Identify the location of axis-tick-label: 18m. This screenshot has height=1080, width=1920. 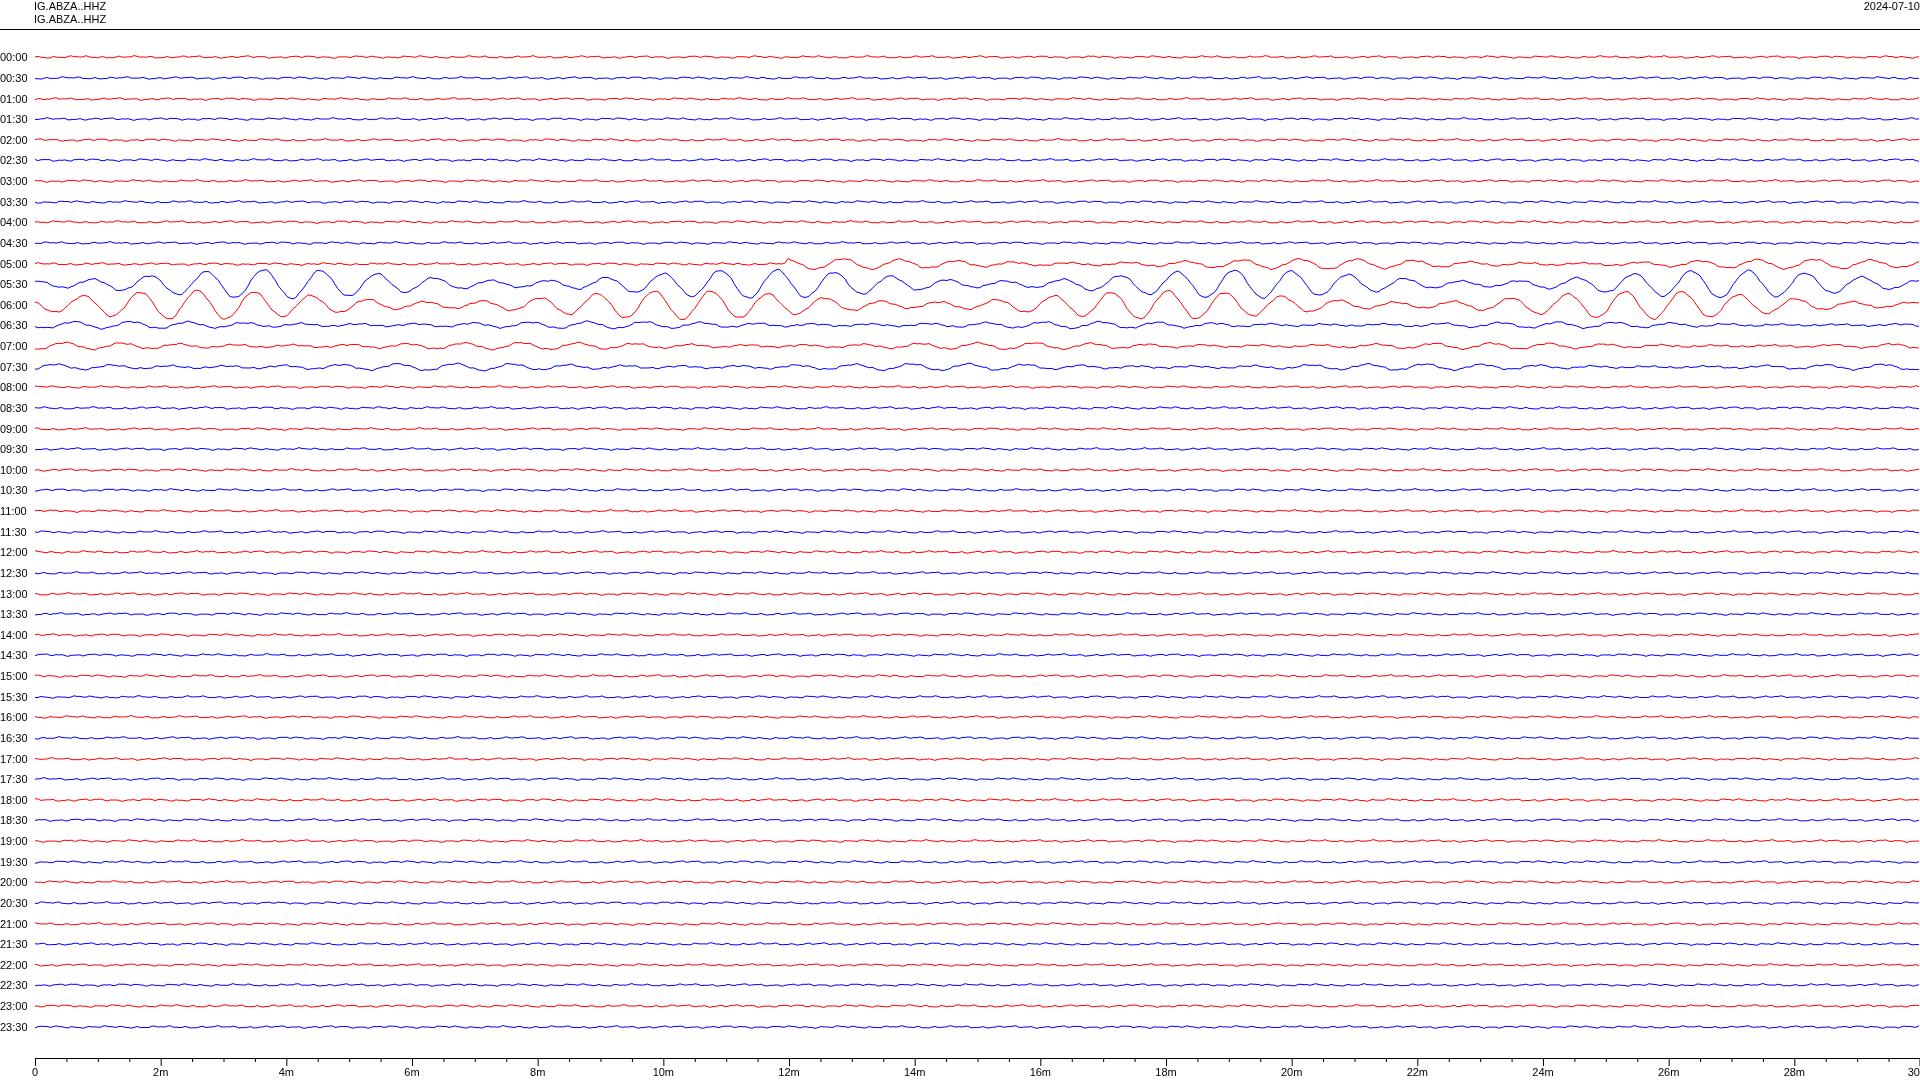
(1166, 1072).